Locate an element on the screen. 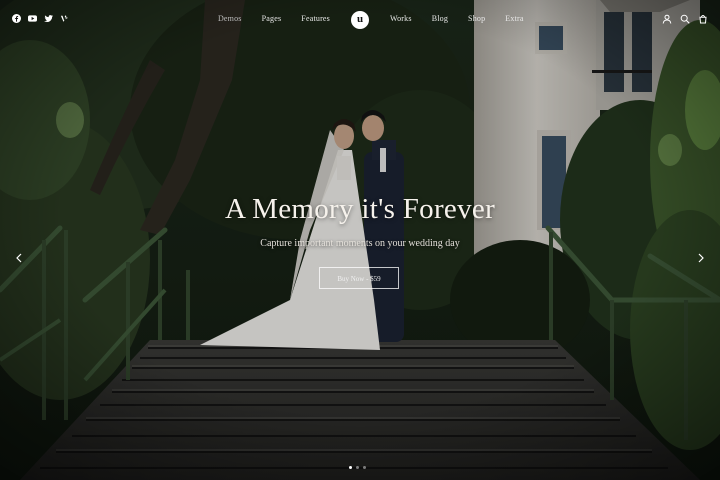 This screenshot has width=720, height=480. nav-item-pages: Pages is located at coordinates (272, 18).